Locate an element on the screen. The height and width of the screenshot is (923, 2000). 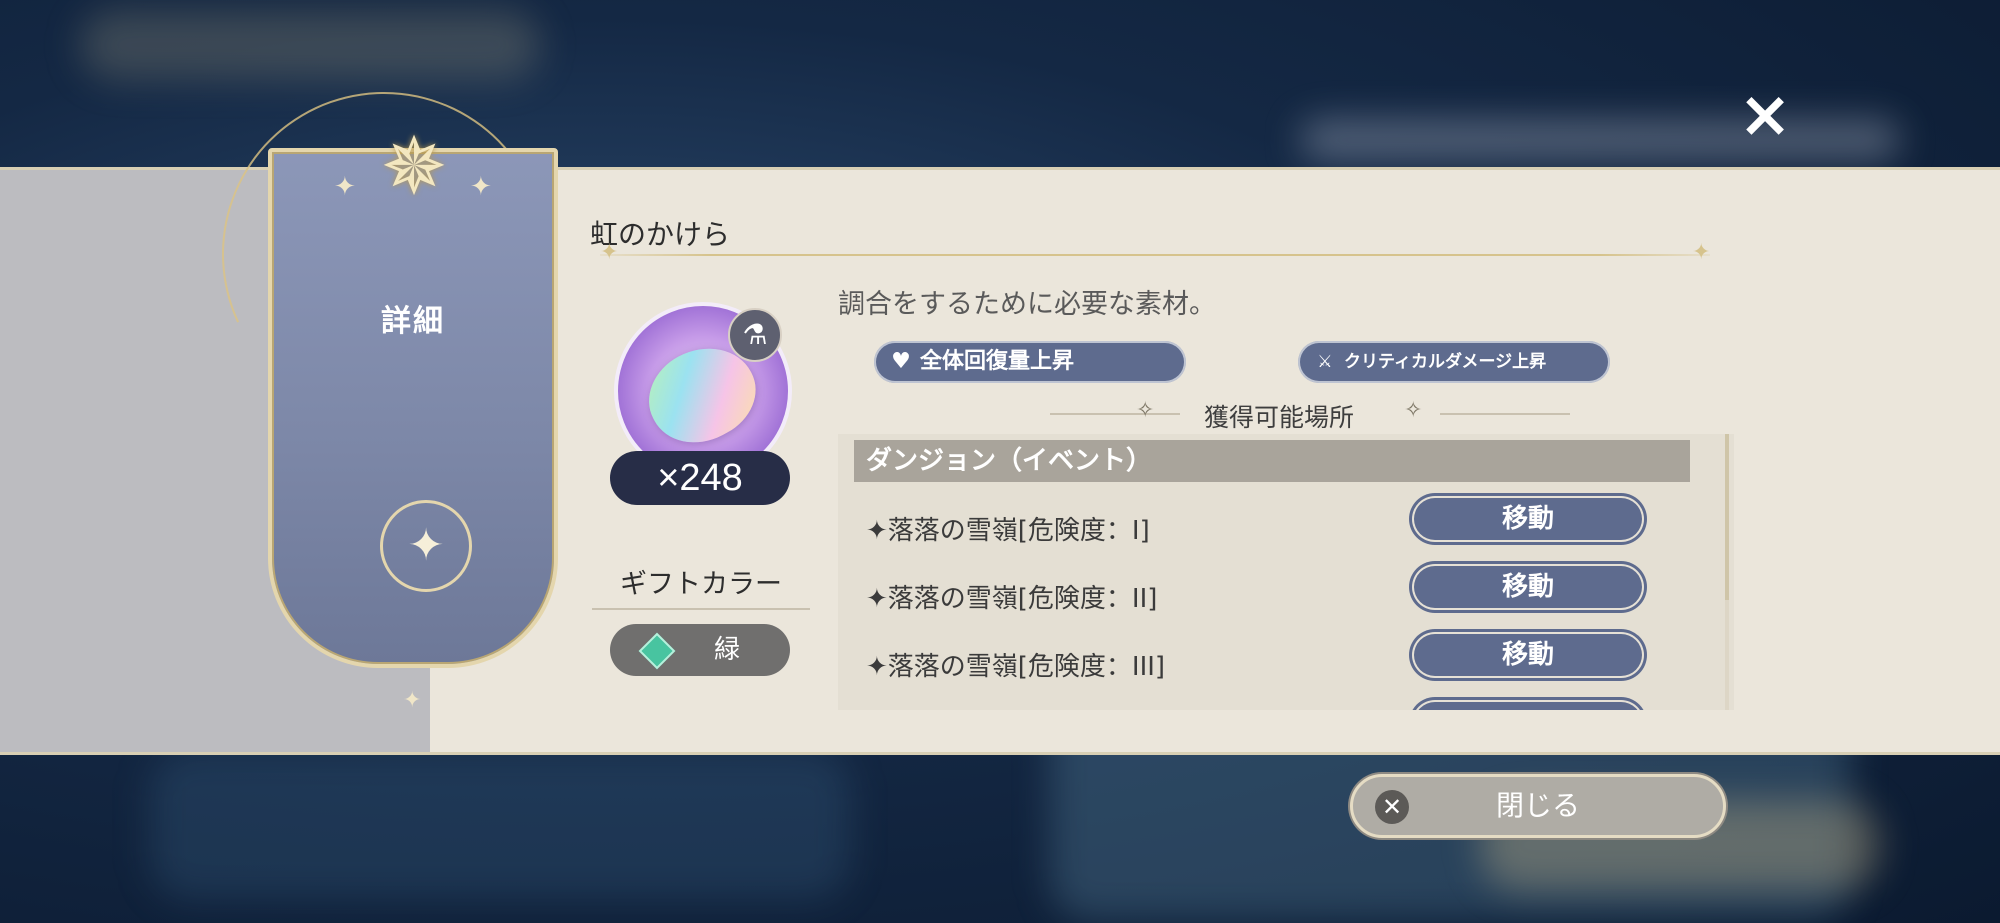
effect-tag-label: クリティカルダメージ上昇 is located at coordinates (1445, 362).